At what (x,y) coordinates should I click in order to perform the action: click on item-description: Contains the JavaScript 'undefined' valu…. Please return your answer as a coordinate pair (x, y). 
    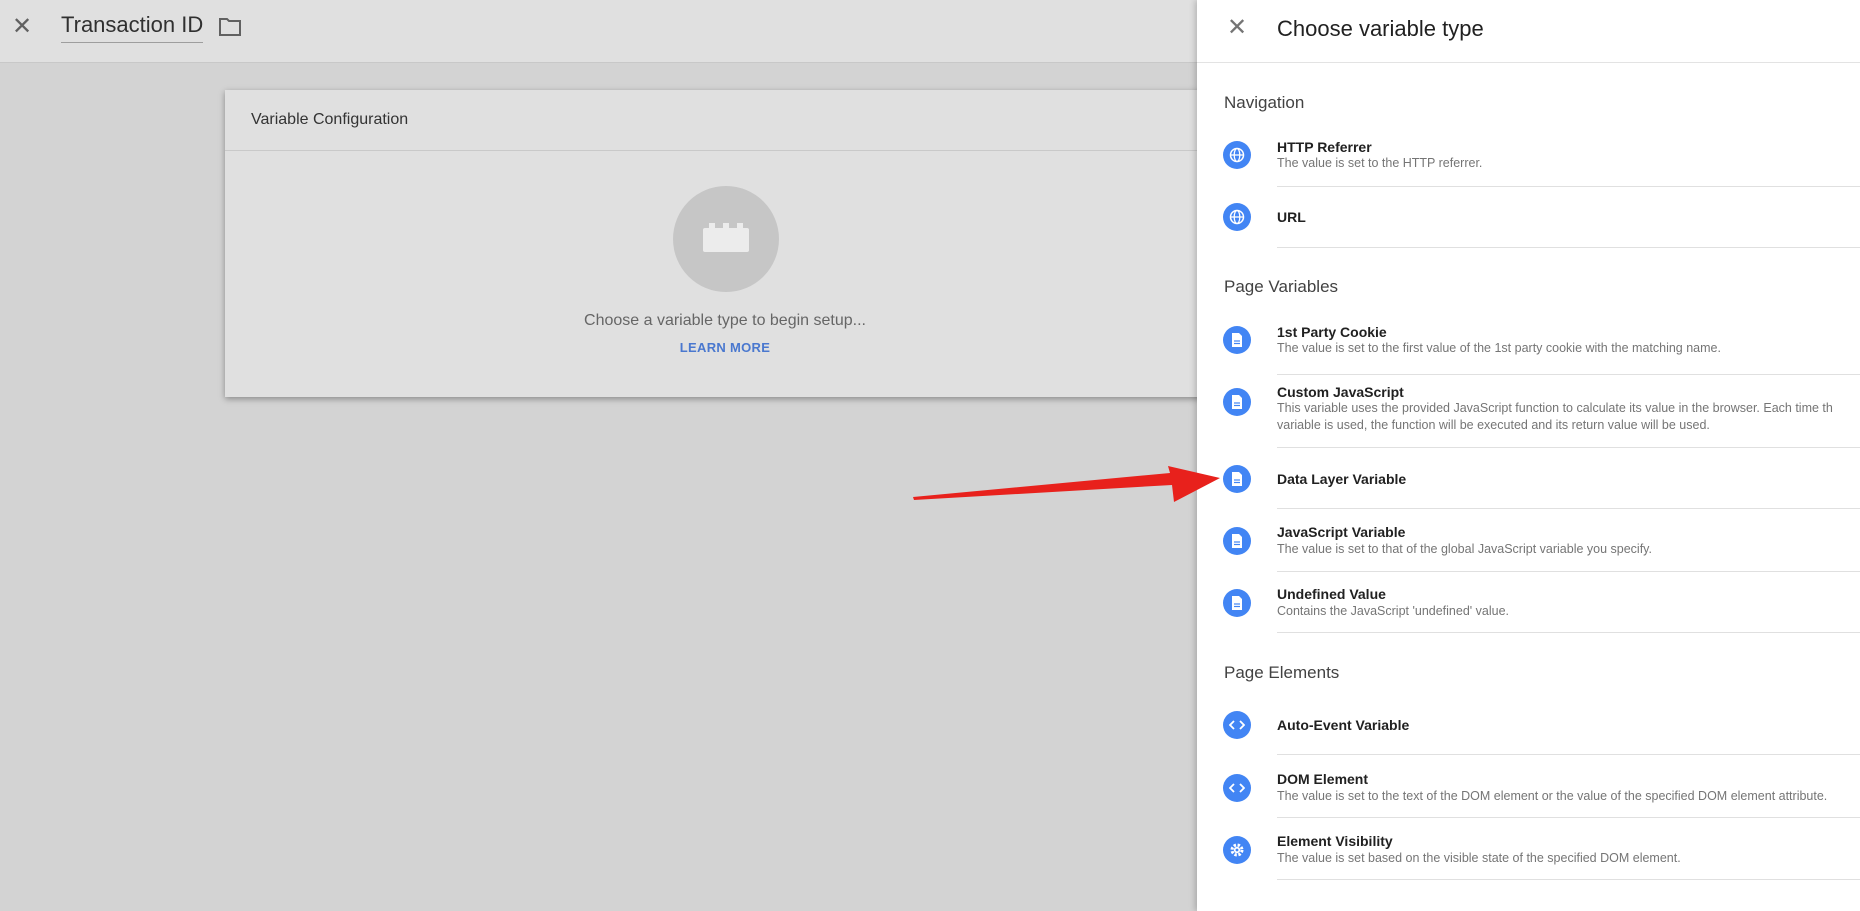
    Looking at the image, I should click on (1393, 611).